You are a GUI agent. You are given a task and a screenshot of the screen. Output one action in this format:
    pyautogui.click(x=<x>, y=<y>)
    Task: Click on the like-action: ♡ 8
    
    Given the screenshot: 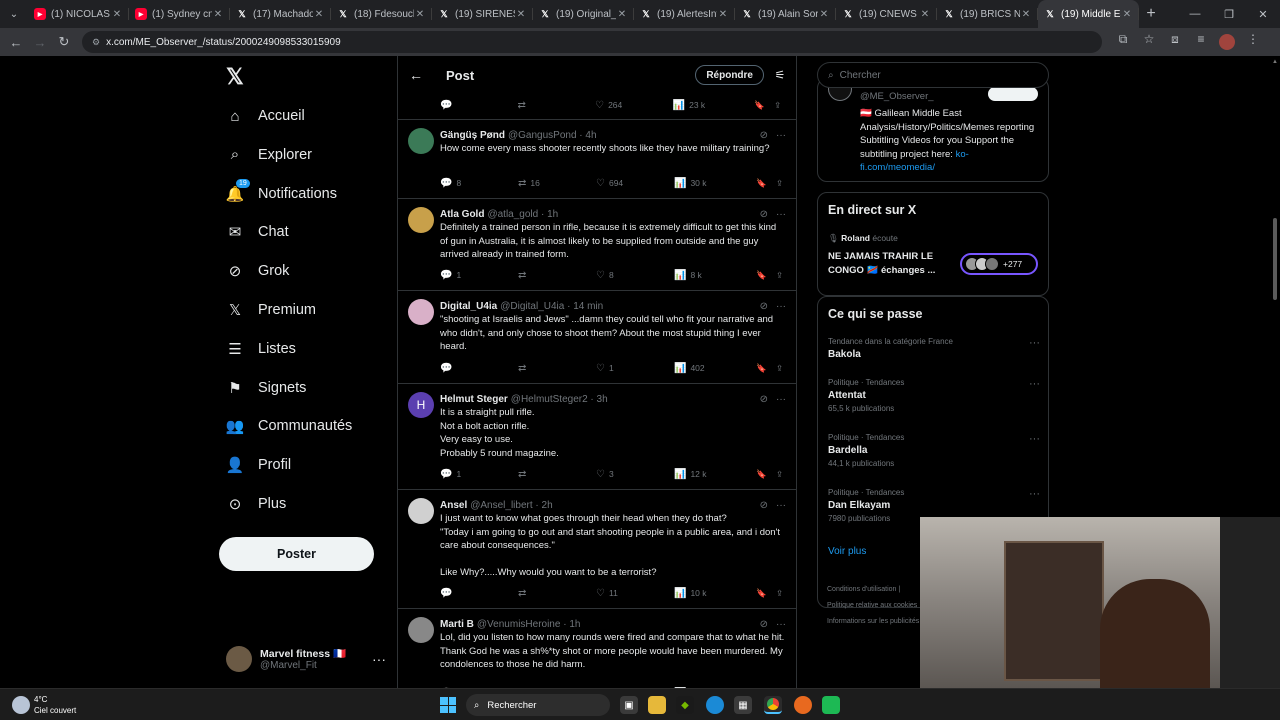 What is the action you would take?
    pyautogui.click(x=635, y=275)
    